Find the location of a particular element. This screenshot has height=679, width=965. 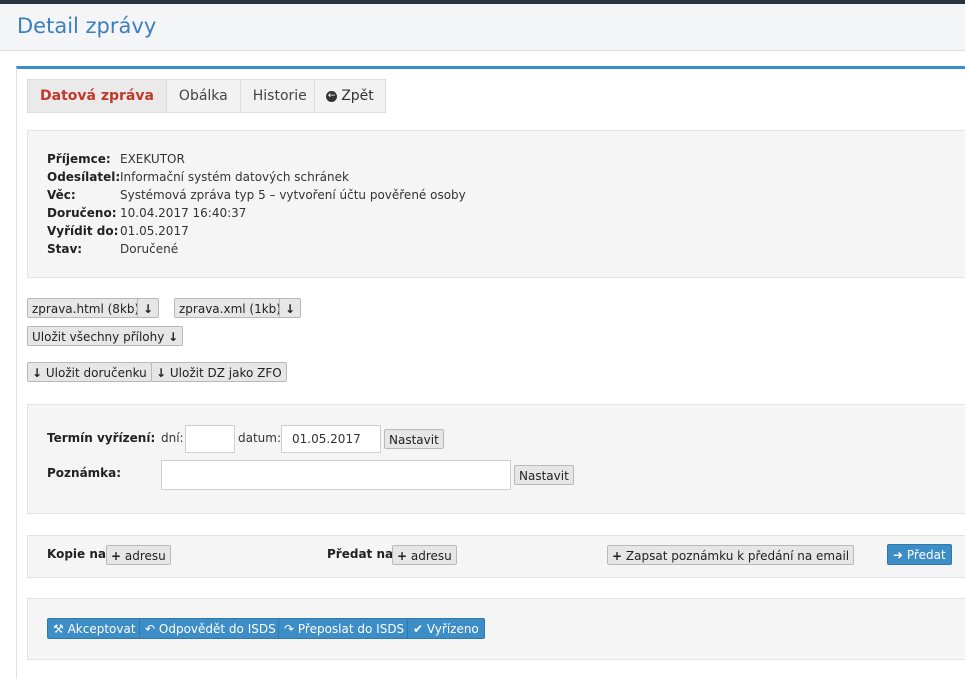

date-input: 01.05.2017 is located at coordinates (331, 439).